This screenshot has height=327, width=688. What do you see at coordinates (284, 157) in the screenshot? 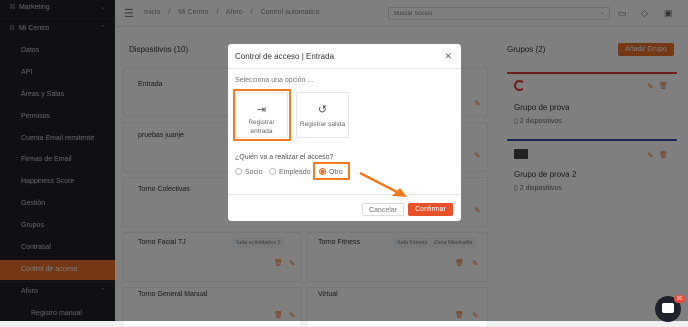
I see `access-question: ¿Quién va a realizar el acceso?` at bounding box center [284, 157].